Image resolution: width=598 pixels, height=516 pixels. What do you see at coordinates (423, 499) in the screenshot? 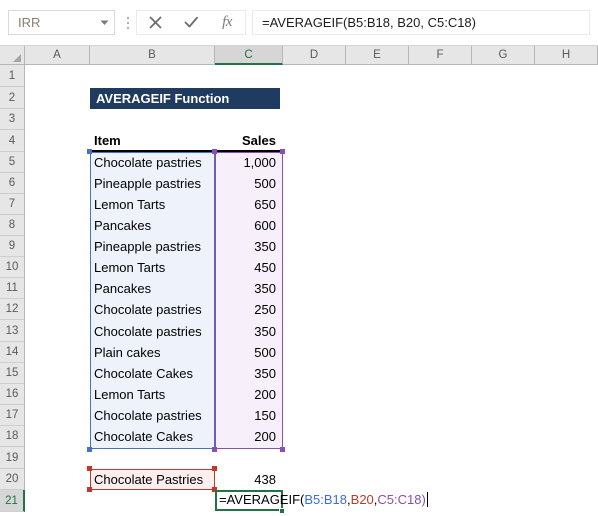
I see `formula-suffix: )` at bounding box center [423, 499].